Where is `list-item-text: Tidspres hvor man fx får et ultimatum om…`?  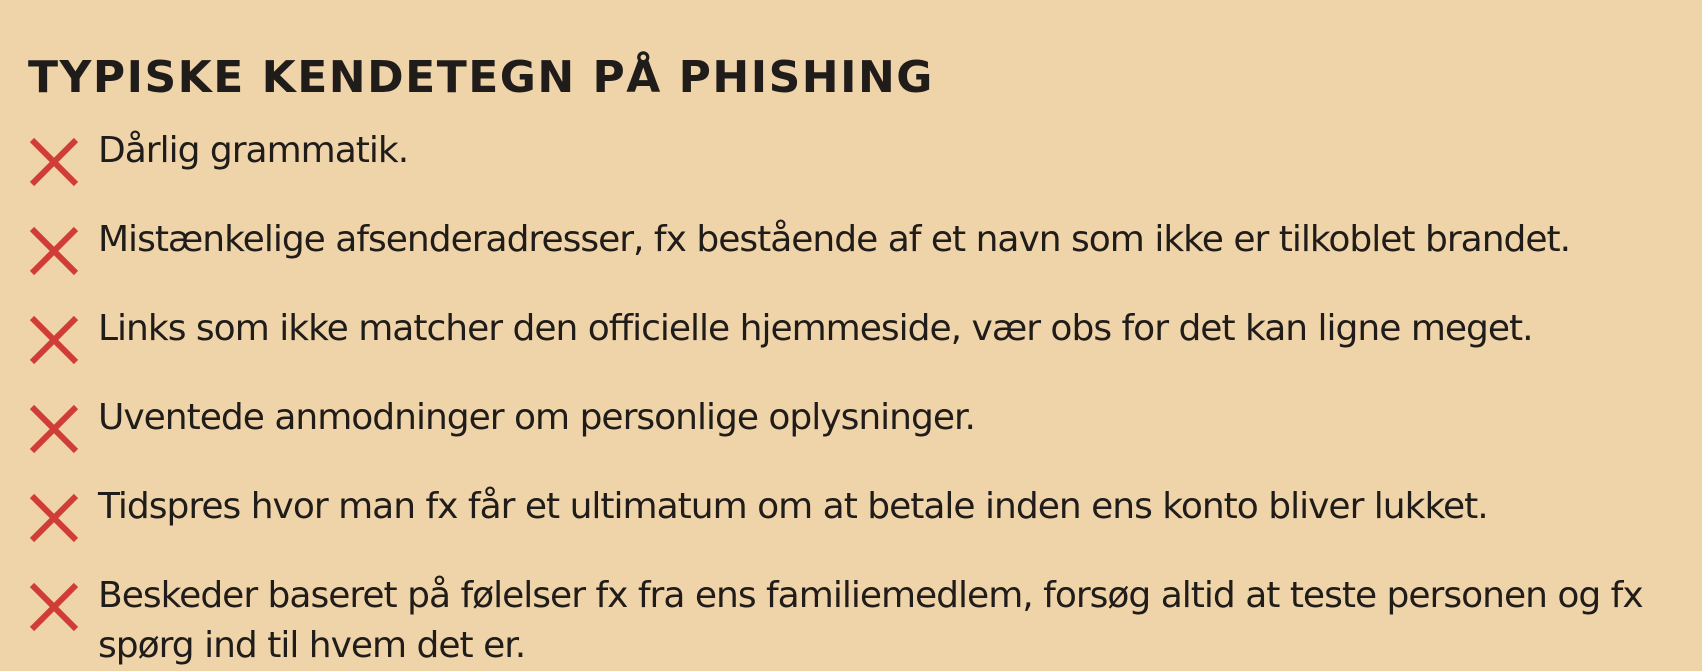
list-item-text: Tidspres hvor man fx får et ultimatum om… is located at coordinates (793, 506).